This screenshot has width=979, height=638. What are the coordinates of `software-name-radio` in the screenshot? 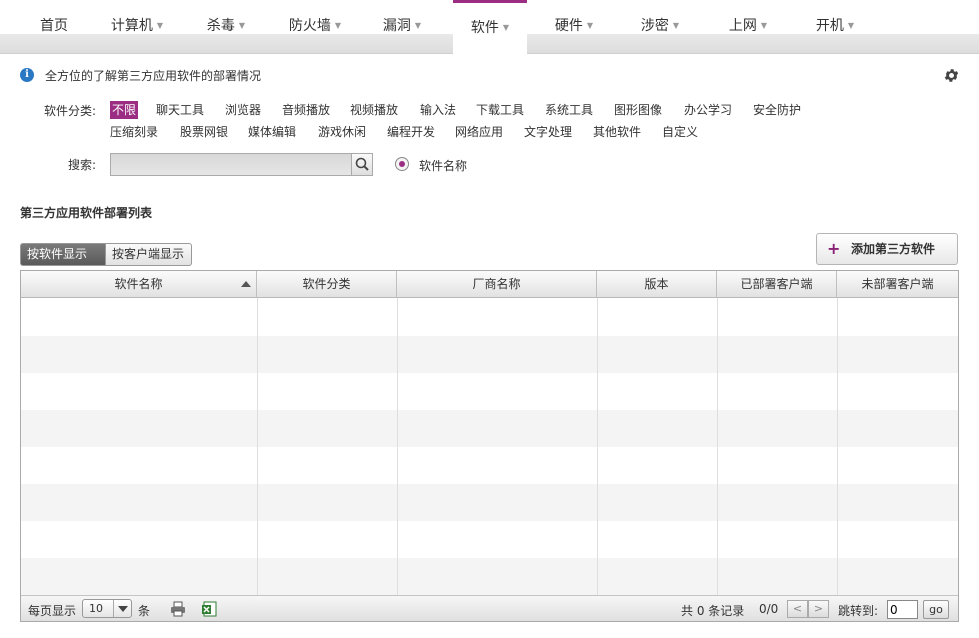 It's located at (402, 164).